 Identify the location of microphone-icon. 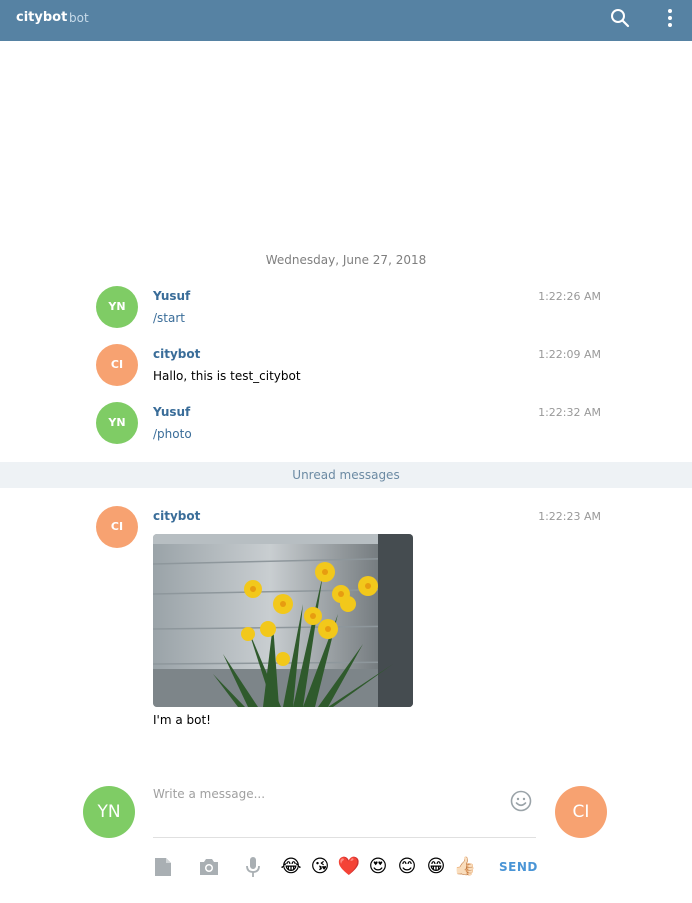
(253, 867).